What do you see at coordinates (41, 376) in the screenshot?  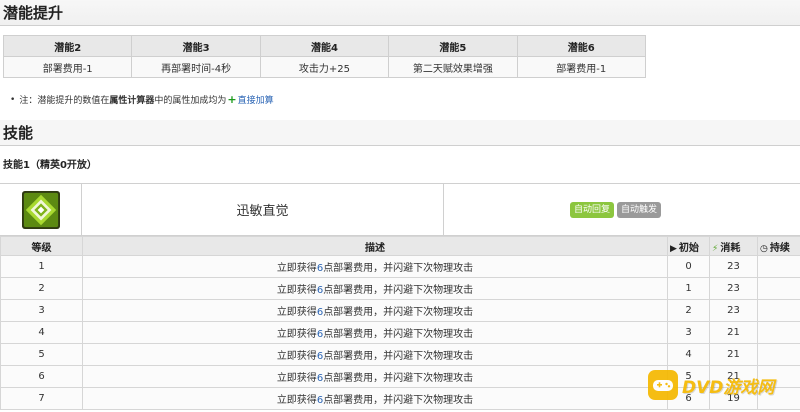 I see `level-cell: 6` at bounding box center [41, 376].